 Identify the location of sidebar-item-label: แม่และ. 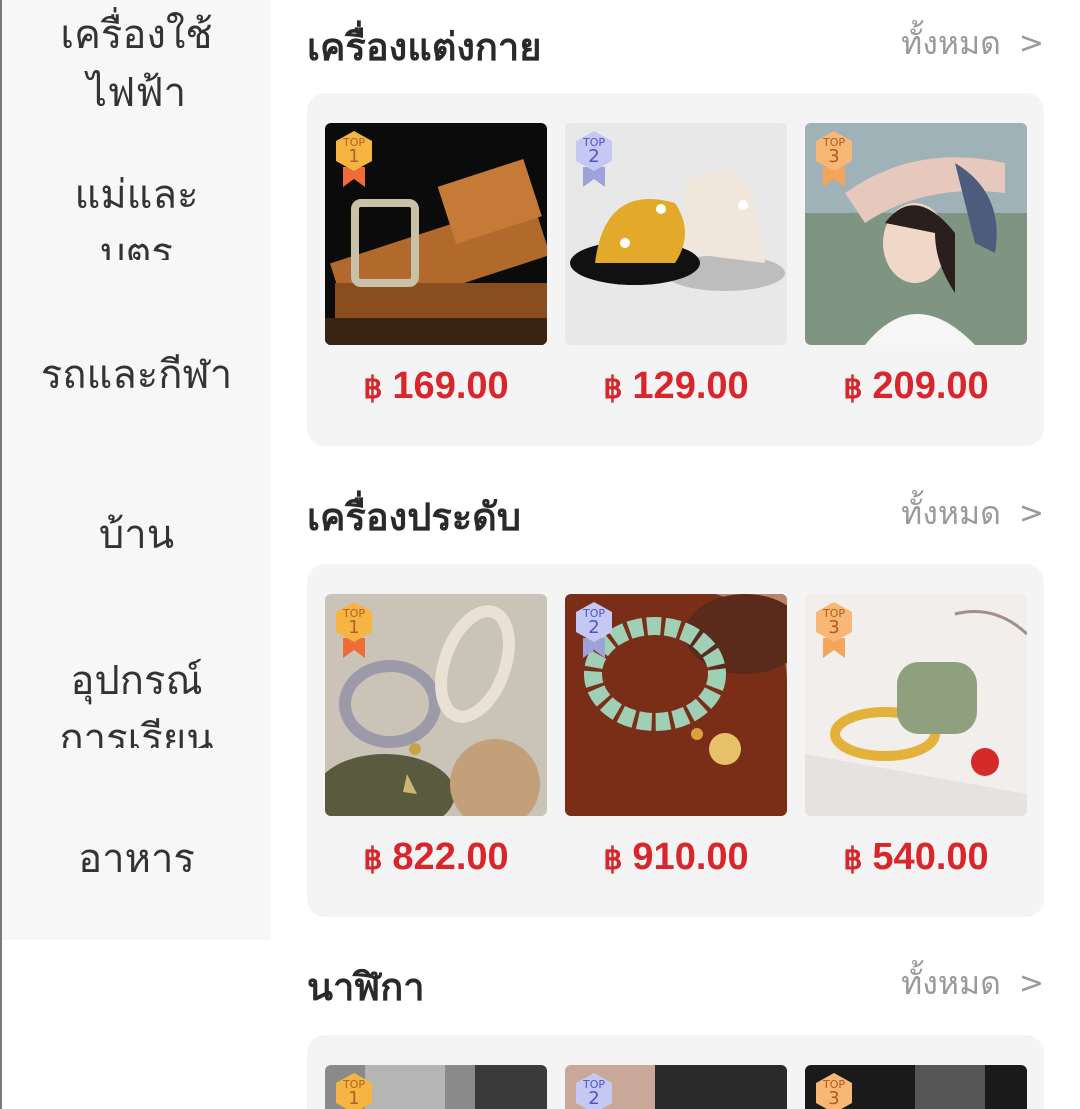
(136, 195).